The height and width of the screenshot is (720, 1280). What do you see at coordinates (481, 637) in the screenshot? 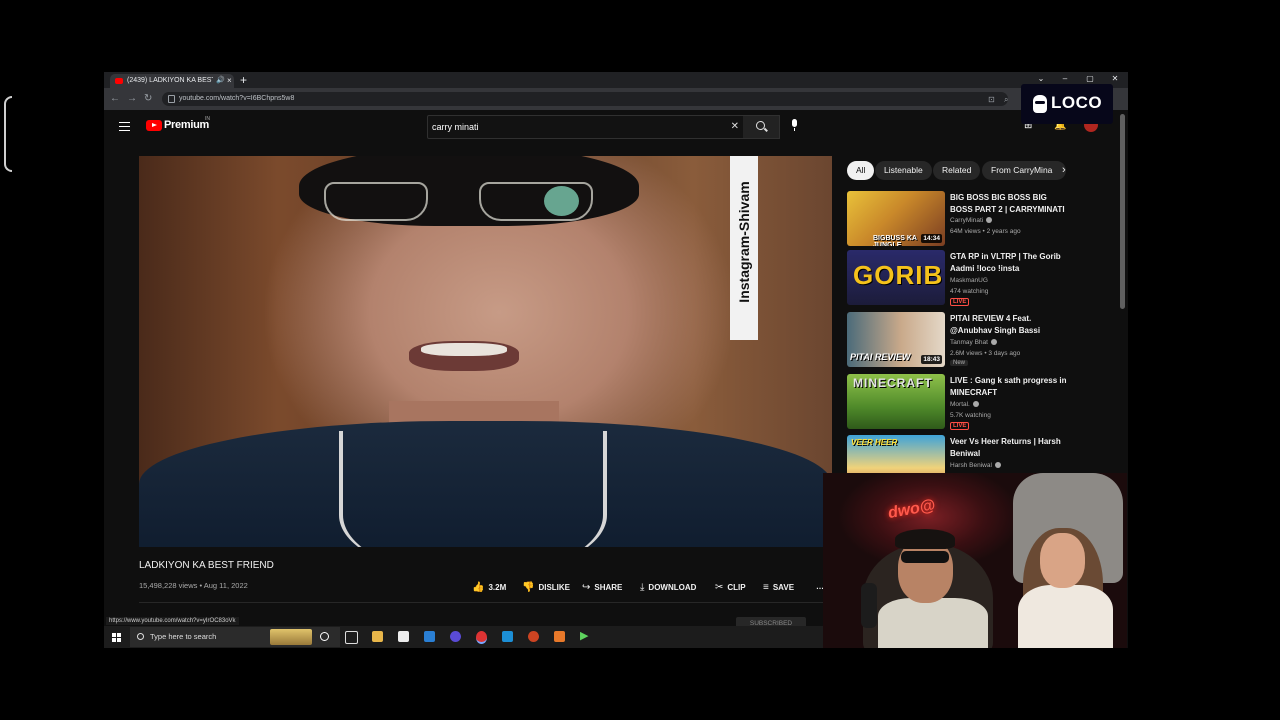
I see `chrome-icon` at bounding box center [481, 637].